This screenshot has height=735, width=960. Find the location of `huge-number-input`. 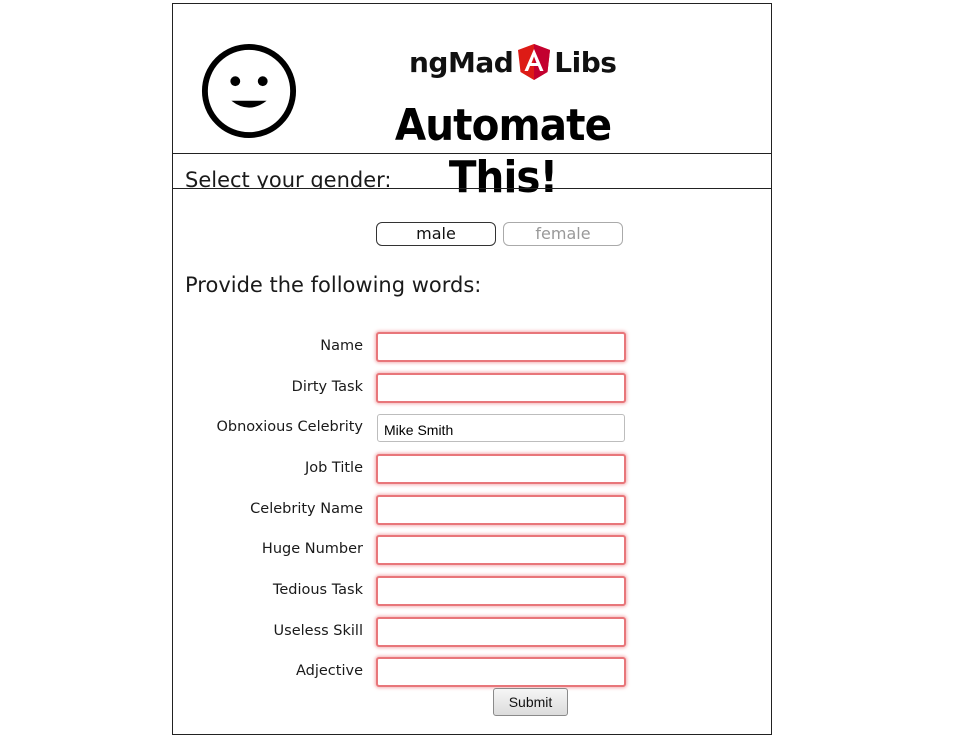

huge-number-input is located at coordinates (501, 550).